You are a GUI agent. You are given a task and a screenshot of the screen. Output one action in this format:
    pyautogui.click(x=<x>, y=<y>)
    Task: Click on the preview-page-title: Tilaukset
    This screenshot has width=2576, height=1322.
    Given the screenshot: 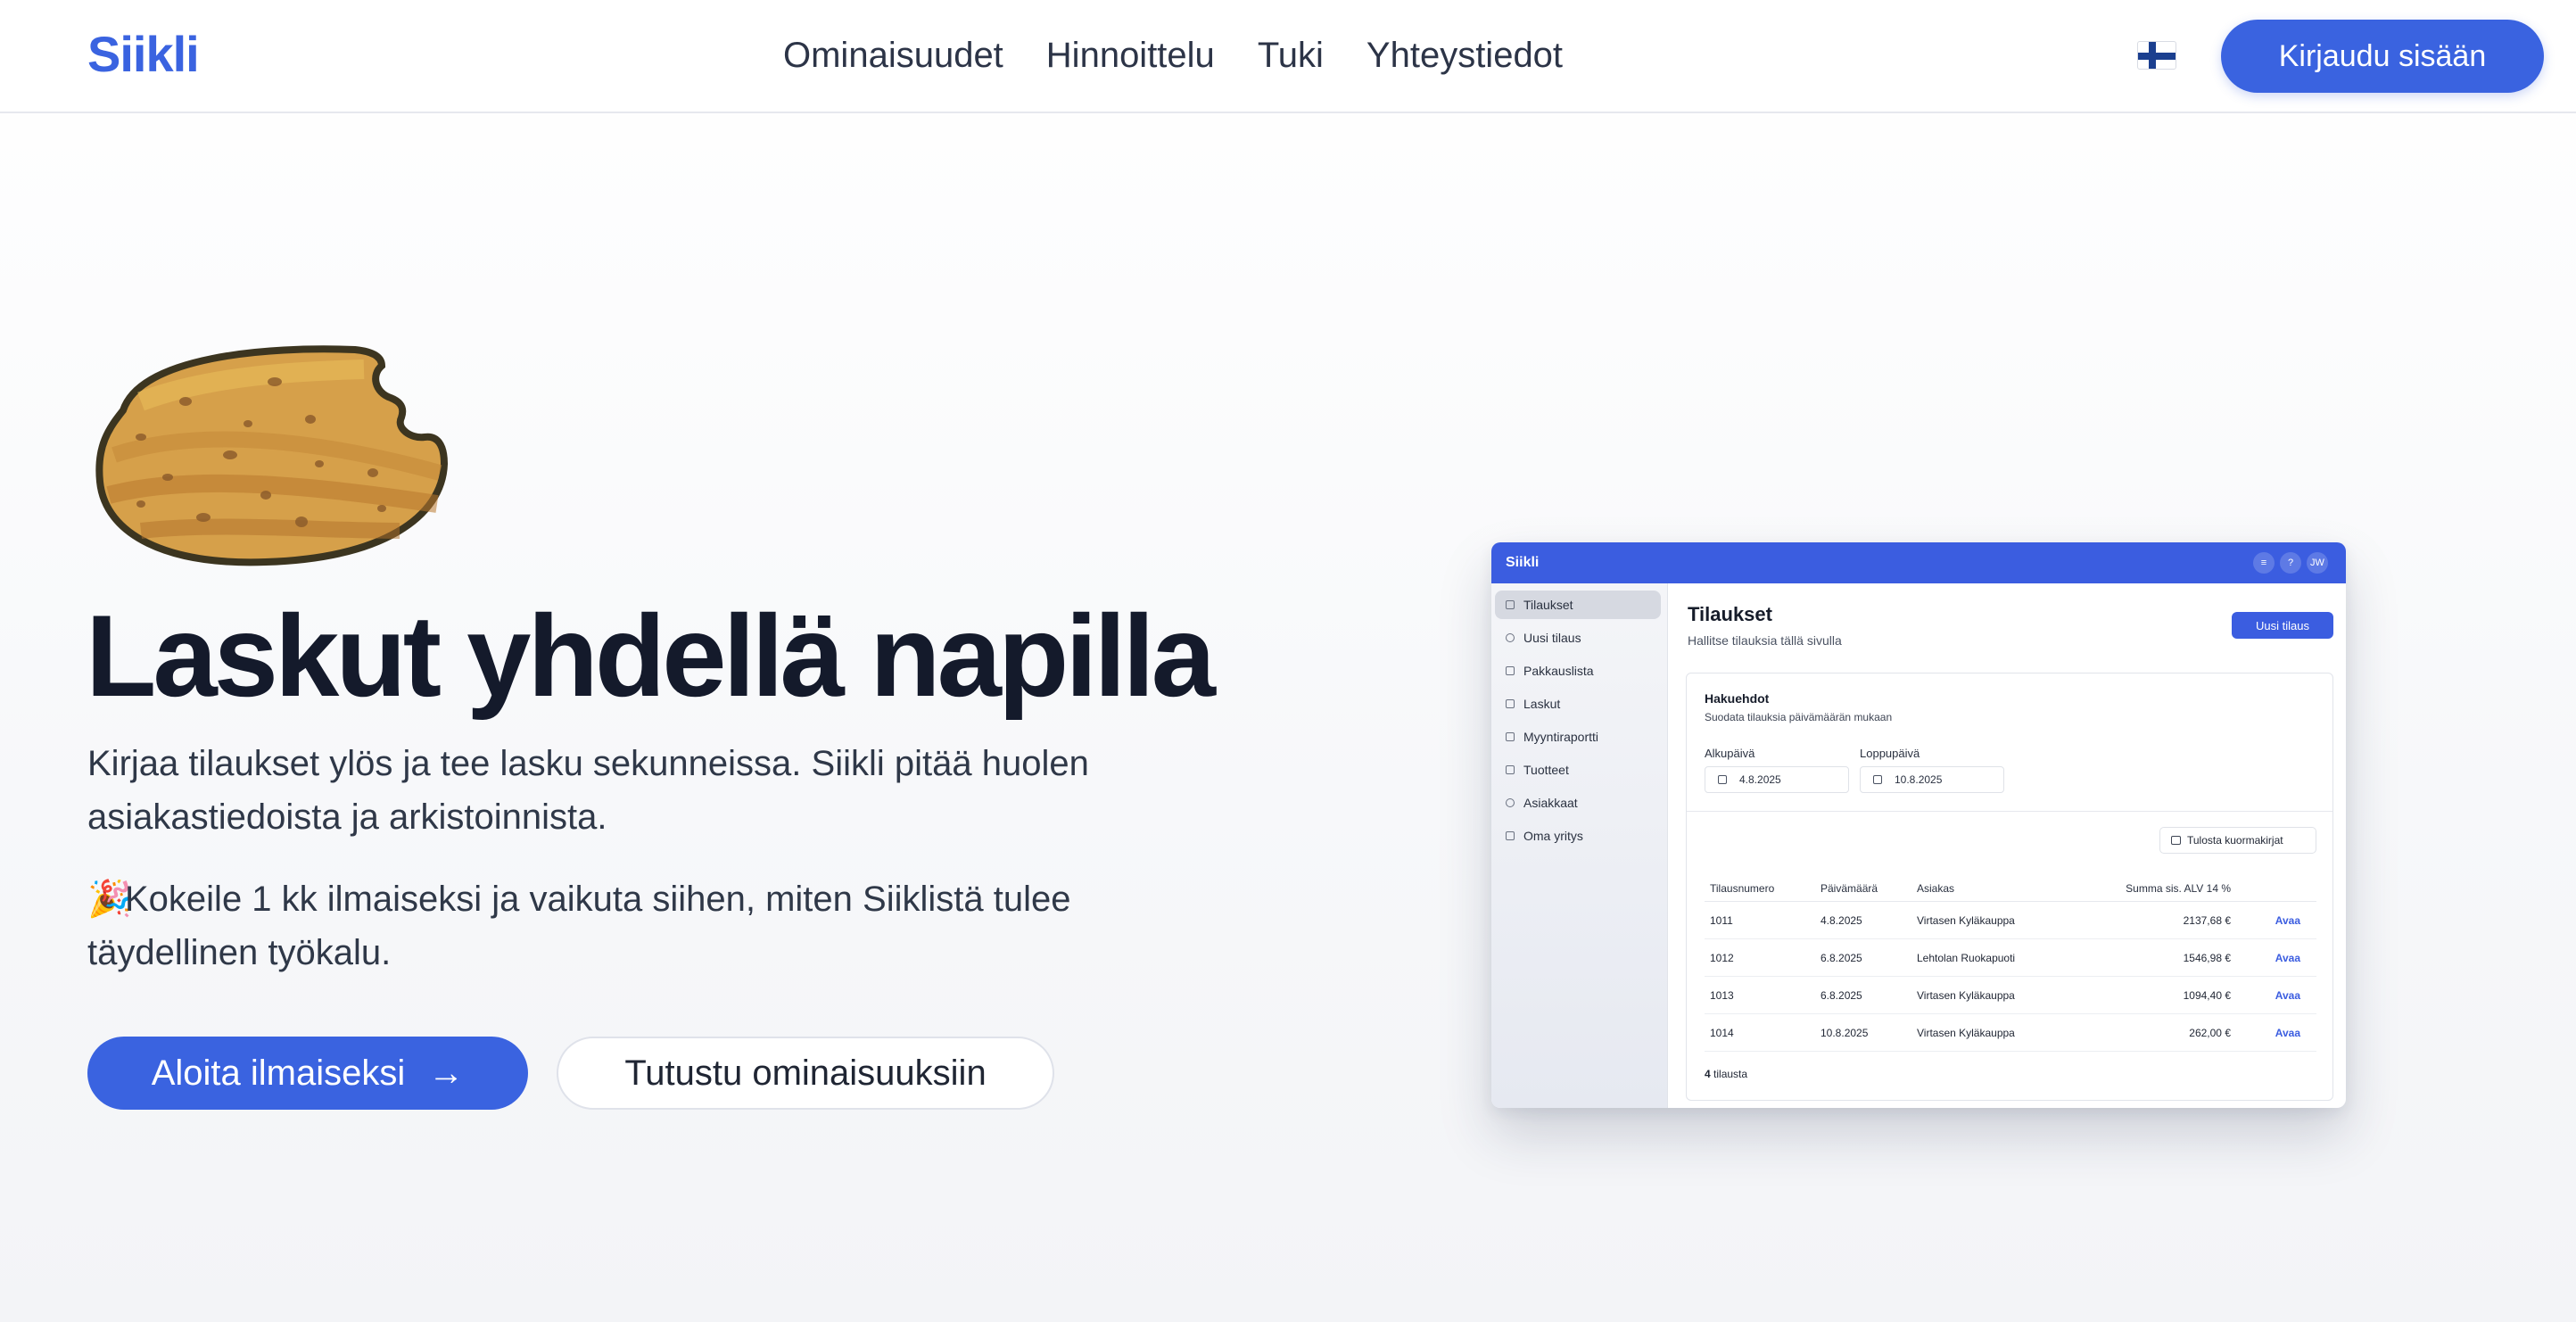 What is the action you would take?
    pyautogui.click(x=1730, y=614)
    